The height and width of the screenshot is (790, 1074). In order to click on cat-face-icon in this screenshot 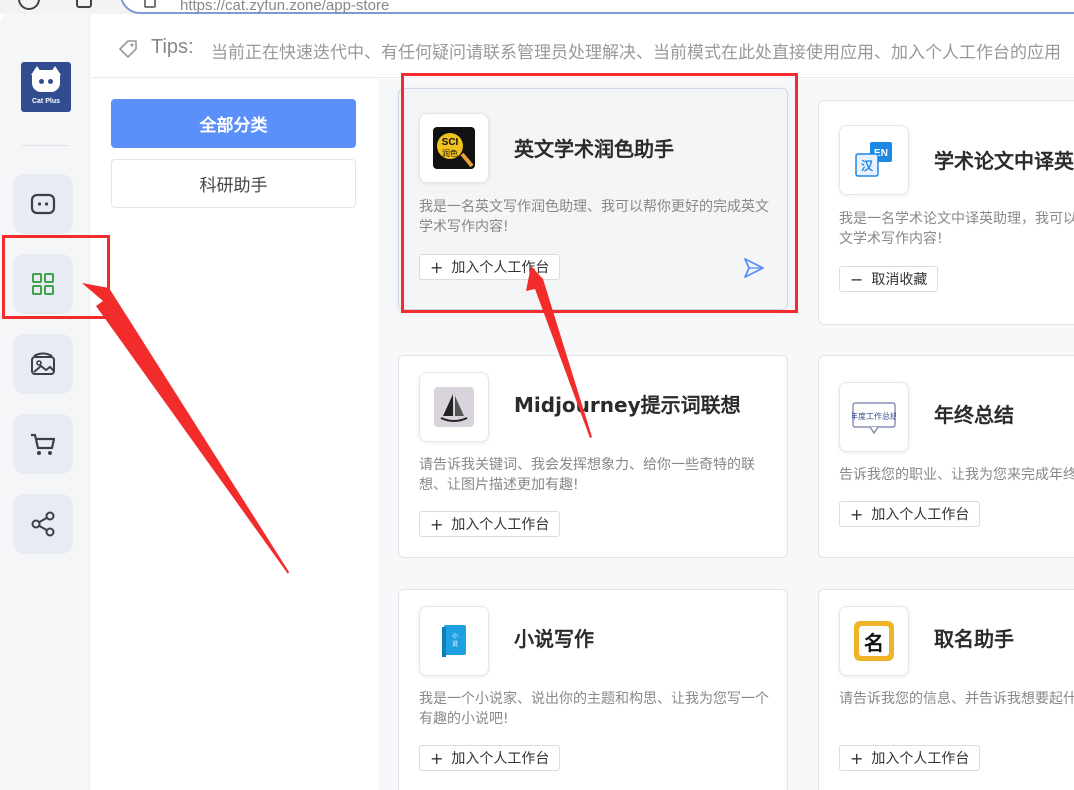, I will do `click(46, 81)`.